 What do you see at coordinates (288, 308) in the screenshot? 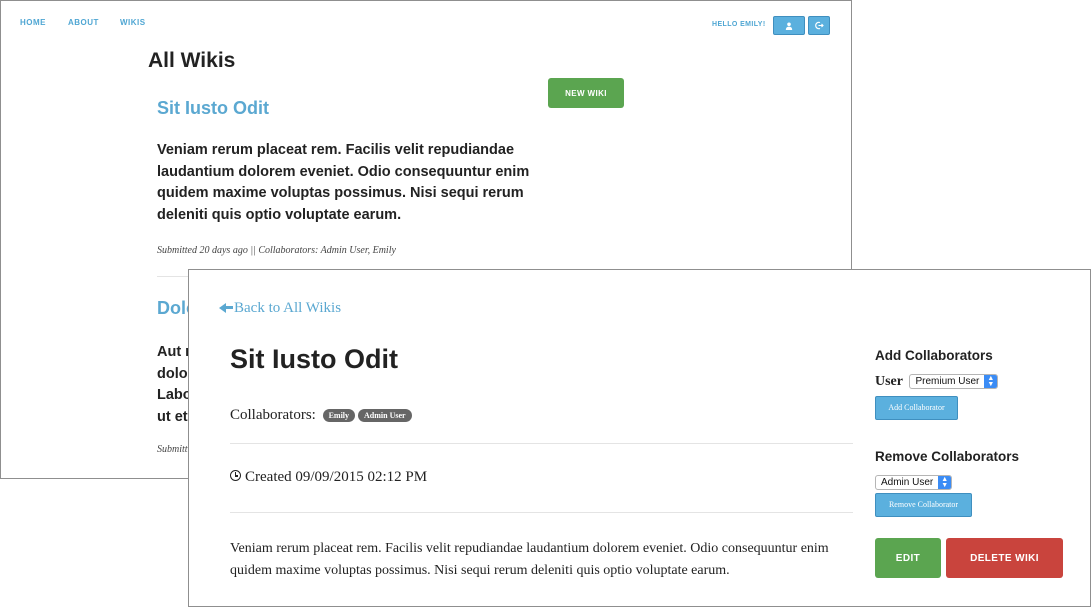
I see `back-link-label: Back to All Wikis` at bounding box center [288, 308].